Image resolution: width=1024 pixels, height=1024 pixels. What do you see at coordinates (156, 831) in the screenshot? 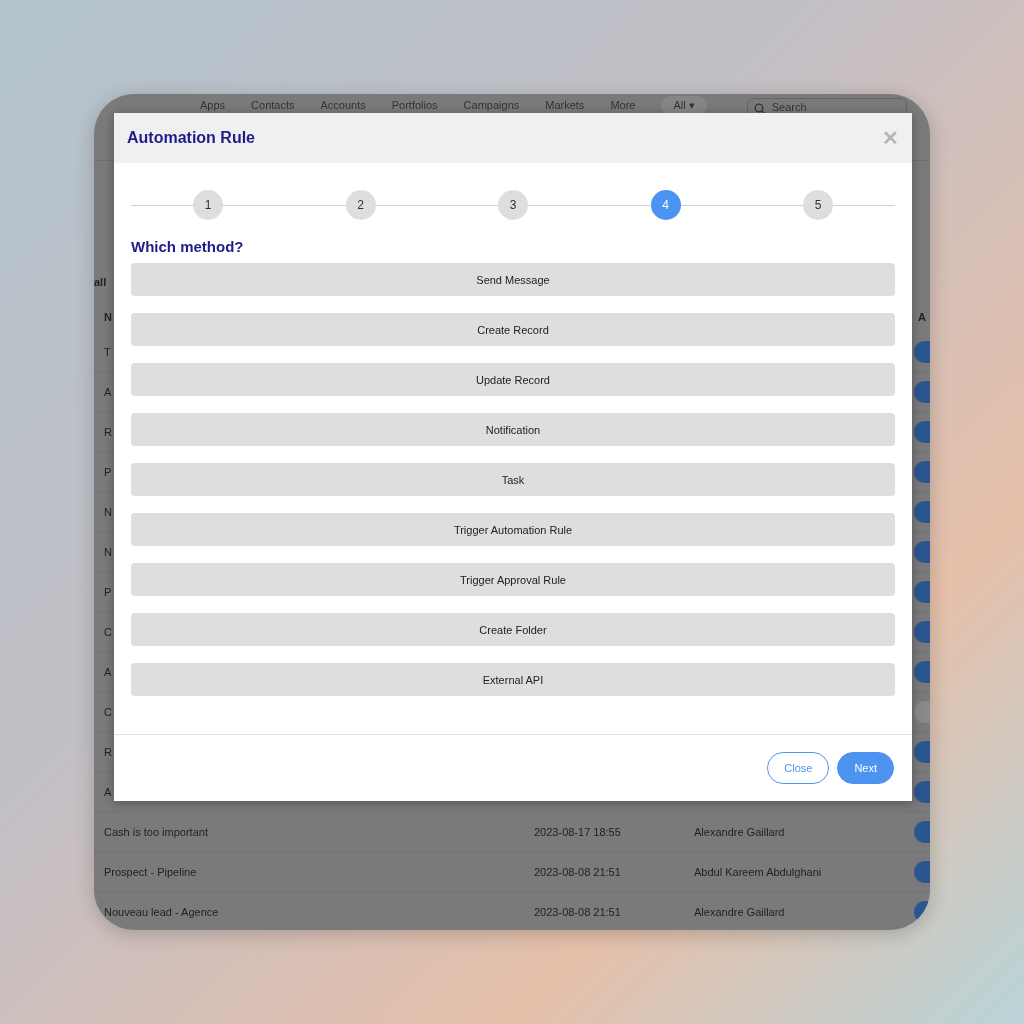
I see `table-cell: Cash is too important` at bounding box center [156, 831].